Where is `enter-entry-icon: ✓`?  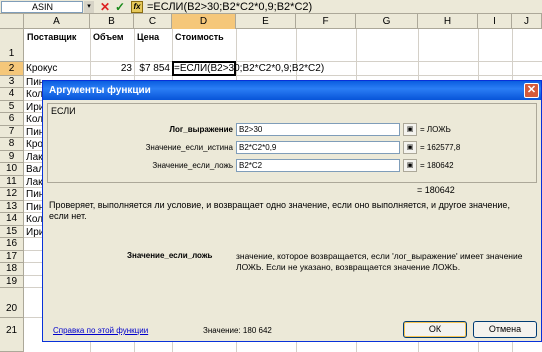
enter-entry-icon: ✓ is located at coordinates (120, 7).